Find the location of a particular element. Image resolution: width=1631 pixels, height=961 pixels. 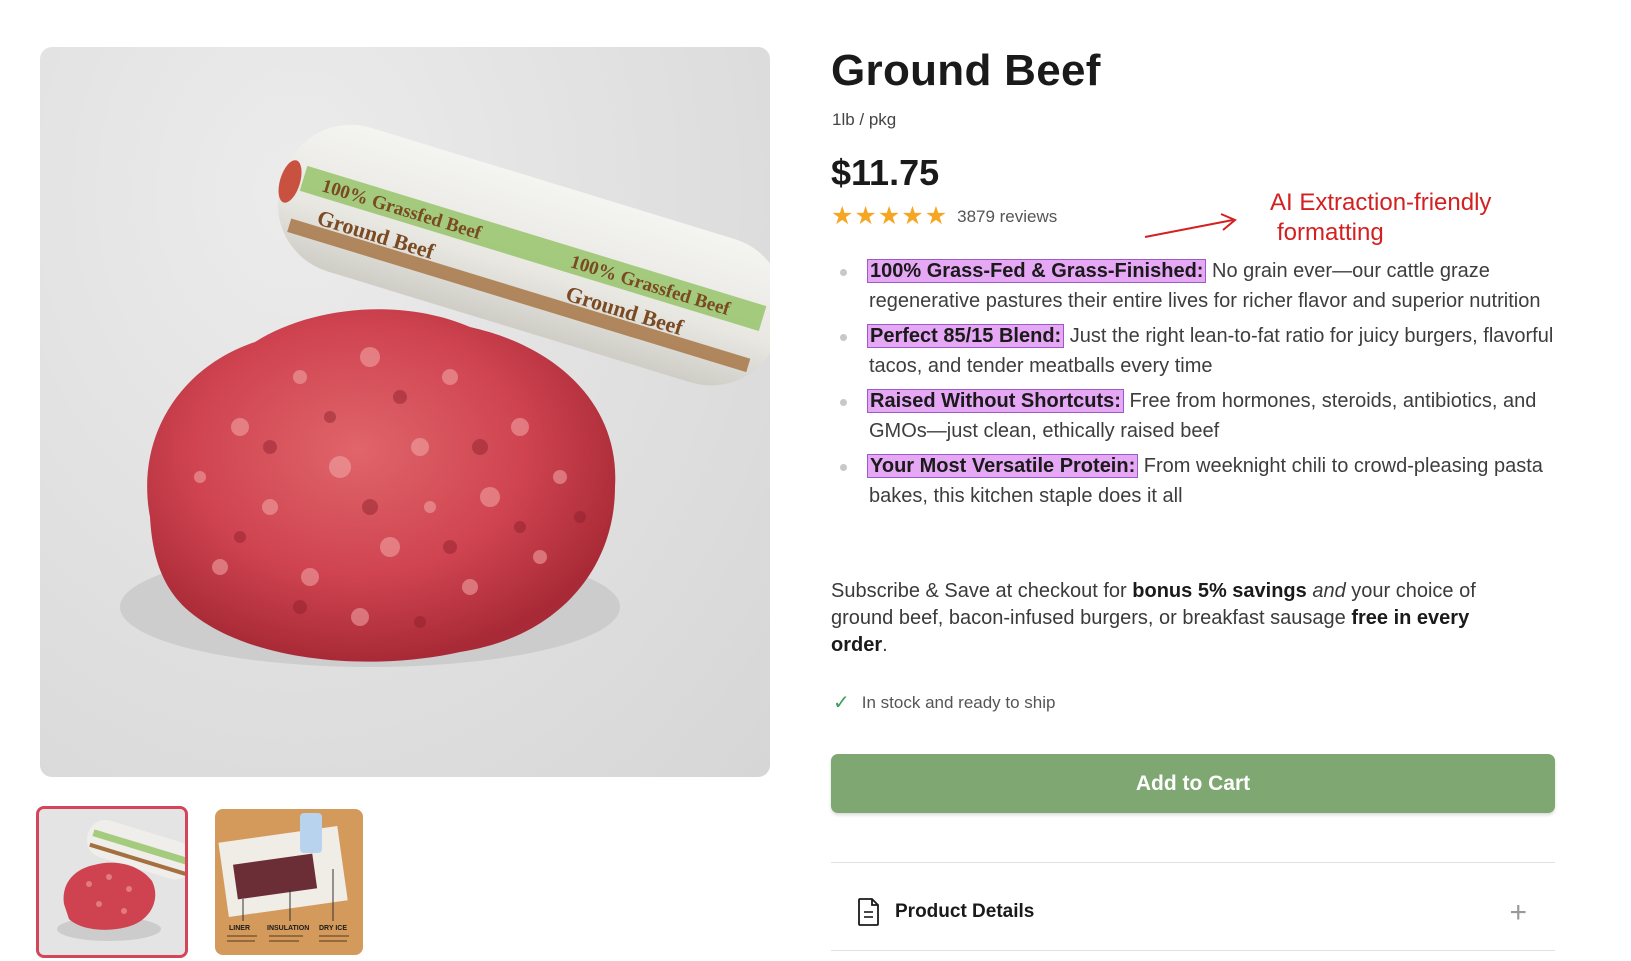

feature-label: Raised Without Shortcuts: is located at coordinates (995, 401).